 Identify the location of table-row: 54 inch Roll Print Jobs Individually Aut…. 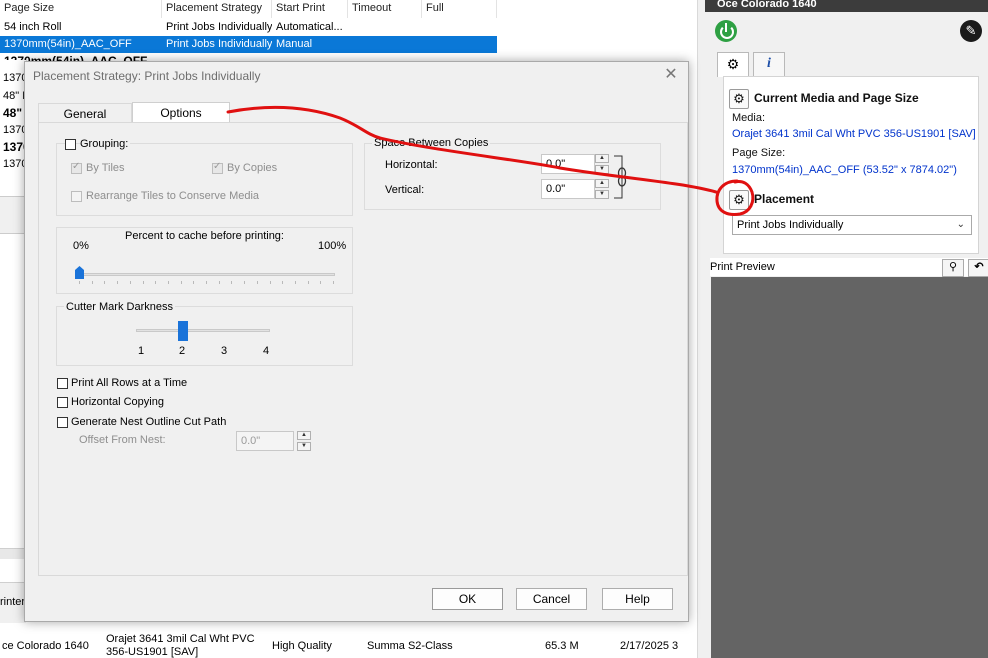
(248, 27).